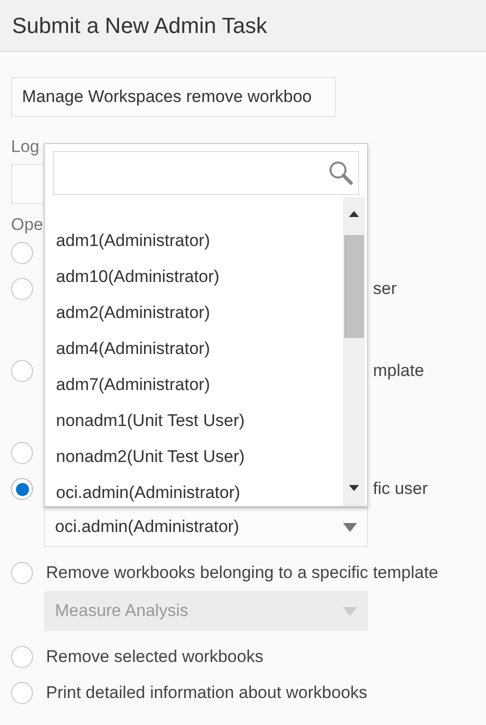 This screenshot has height=725, width=486. I want to click on dropdown-option: oci.admin(Administrator), so click(193, 490).